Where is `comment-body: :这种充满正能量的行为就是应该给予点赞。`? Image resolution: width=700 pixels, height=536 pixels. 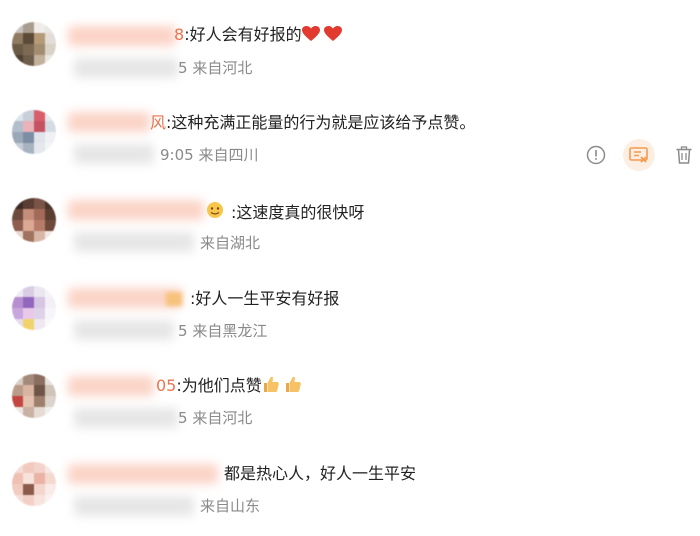 comment-body: :这种充满正能量的行为就是应该给予点赞。 is located at coordinates (321, 122).